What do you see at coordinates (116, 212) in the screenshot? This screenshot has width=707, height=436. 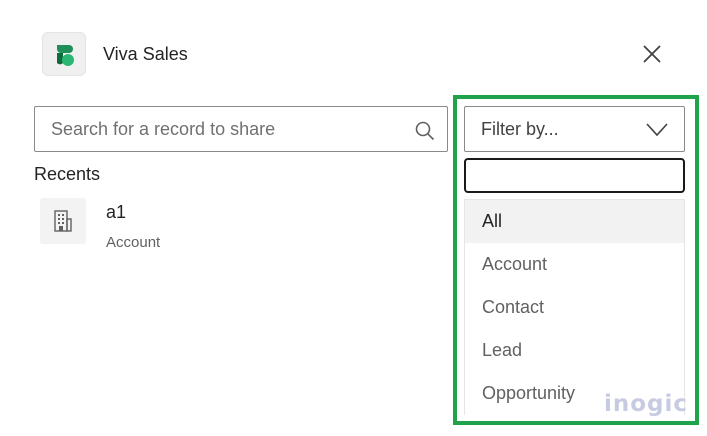 I see `record-name: a1` at bounding box center [116, 212].